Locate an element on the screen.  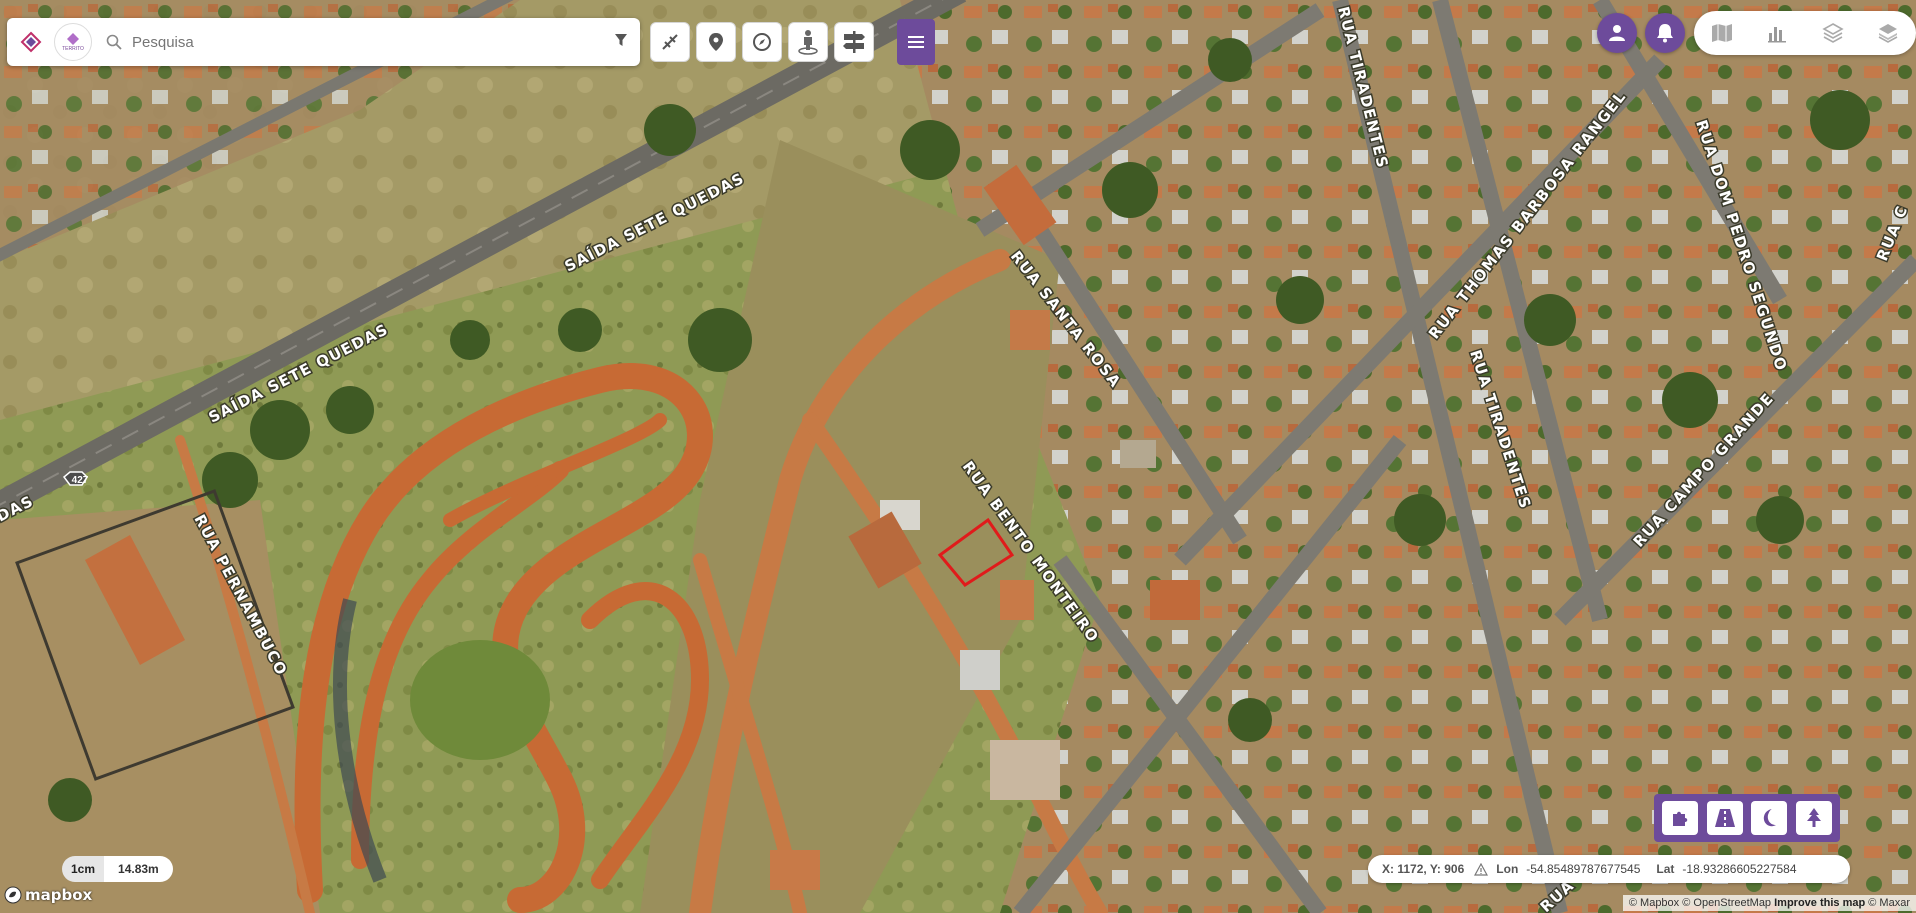
compass-icon is located at coordinates (762, 42).